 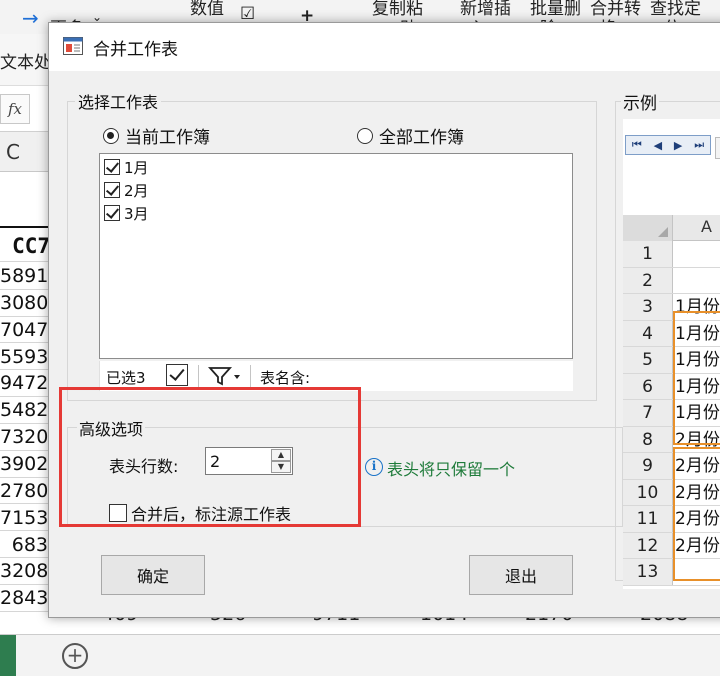 What do you see at coordinates (8, 655) in the screenshot?
I see `sheet-tab-indicator` at bounding box center [8, 655].